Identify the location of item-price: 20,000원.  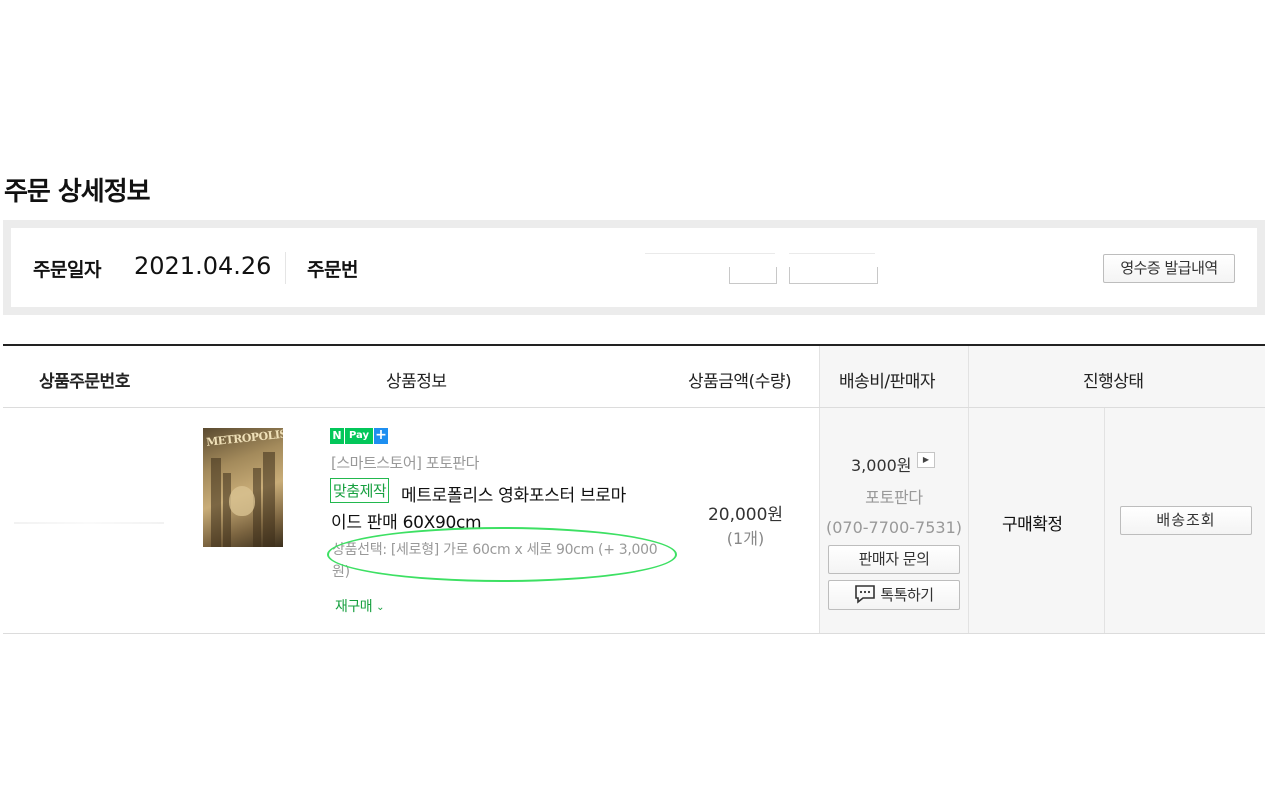
(745, 515).